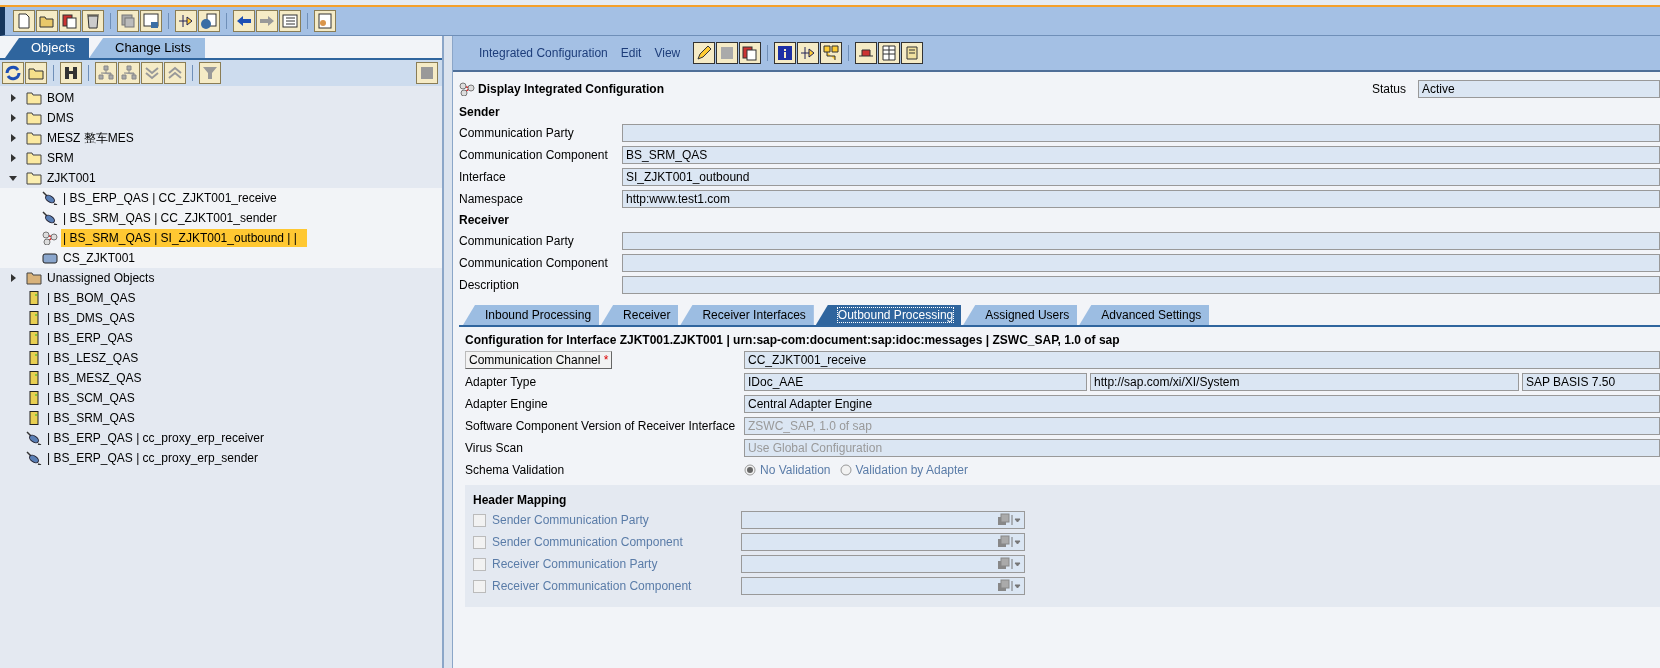  I want to click on tab: Receiver, so click(640, 315).